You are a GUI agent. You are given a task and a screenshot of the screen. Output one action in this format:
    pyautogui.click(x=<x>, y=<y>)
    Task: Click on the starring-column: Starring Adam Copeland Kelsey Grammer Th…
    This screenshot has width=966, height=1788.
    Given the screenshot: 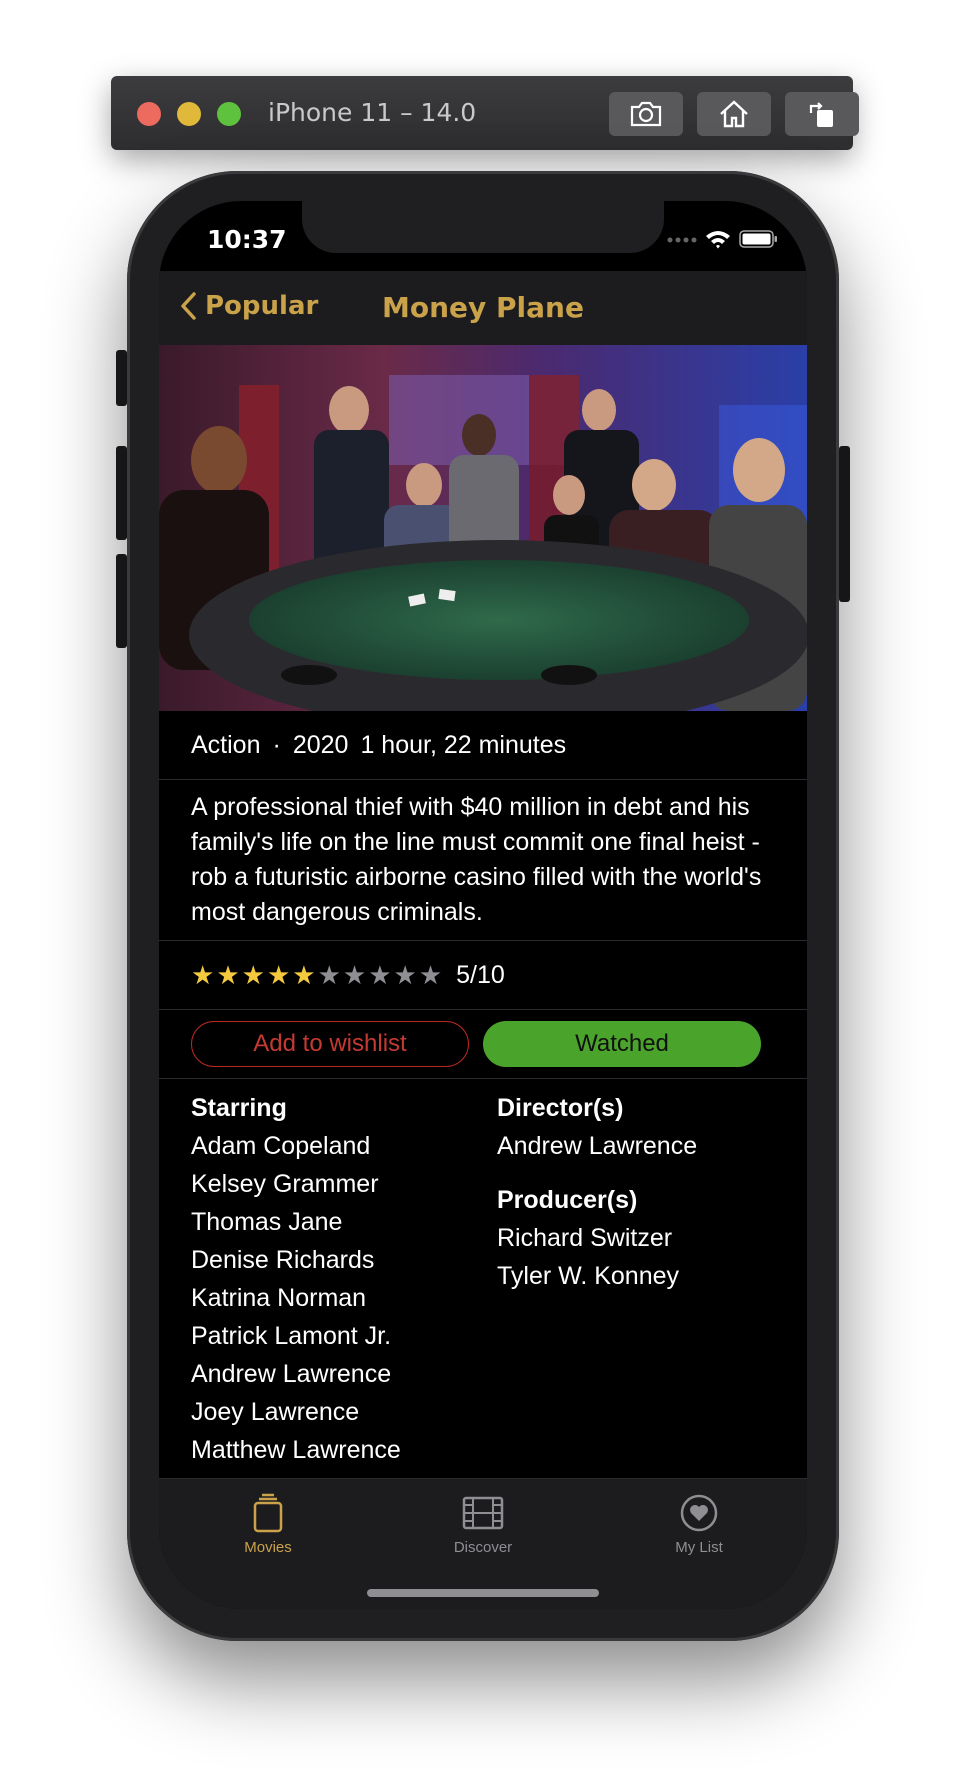 What is the action you would take?
    pyautogui.click(x=344, y=1279)
    